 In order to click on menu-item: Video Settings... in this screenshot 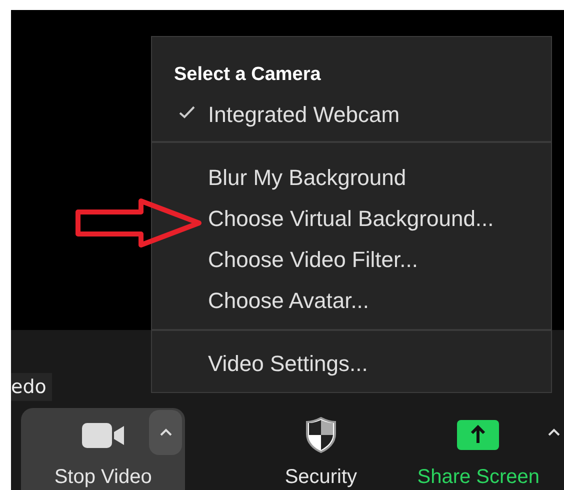, I will do `click(351, 363)`.